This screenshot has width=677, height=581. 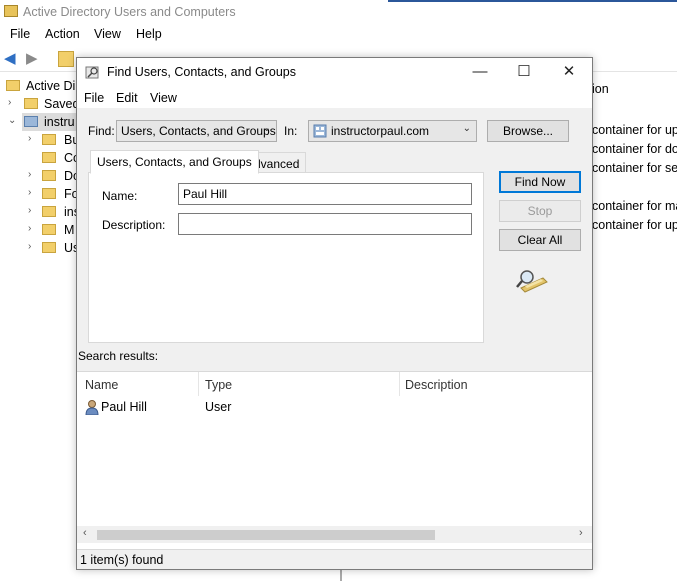 What do you see at coordinates (40, 248) in the screenshot?
I see `tree-item: › Us` at bounding box center [40, 248].